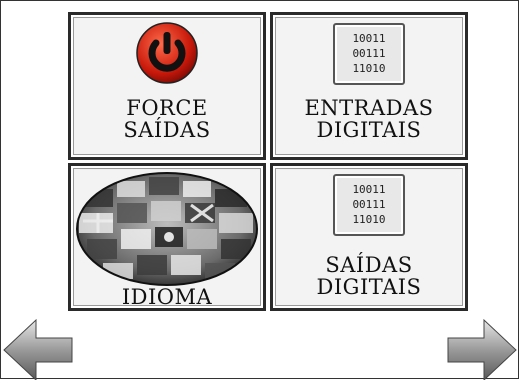 Image resolution: width=521 pixels, height=381 pixels. What do you see at coordinates (167, 229) in the screenshot?
I see `globe-flags-icon` at bounding box center [167, 229].